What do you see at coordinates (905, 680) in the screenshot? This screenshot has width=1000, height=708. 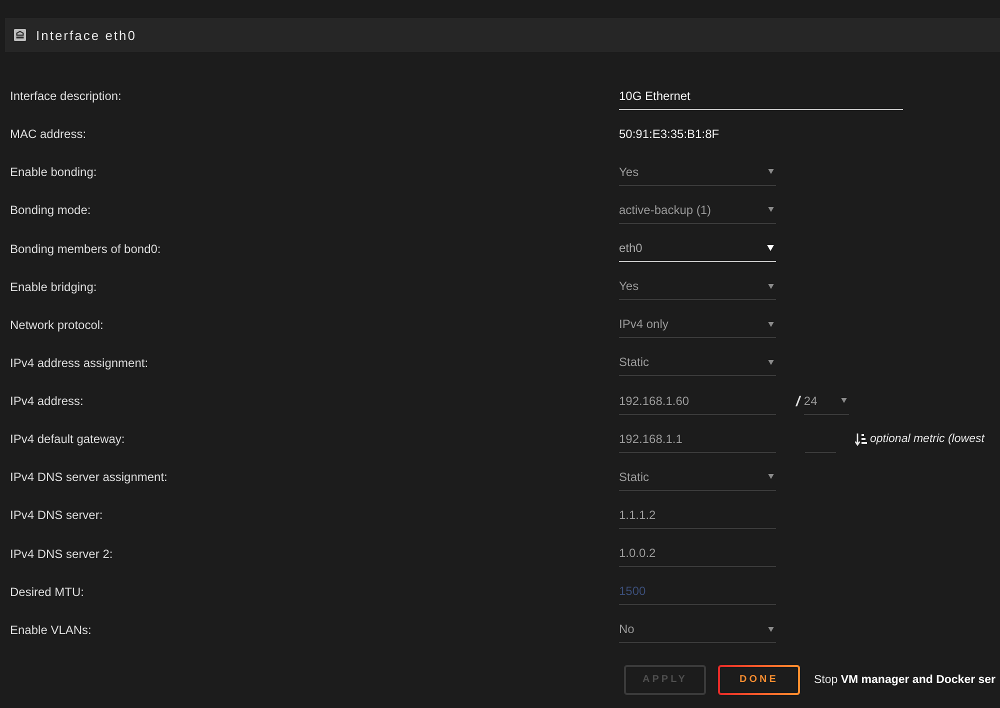 I see `info-text: Stop VM manager and Docker ser` at bounding box center [905, 680].